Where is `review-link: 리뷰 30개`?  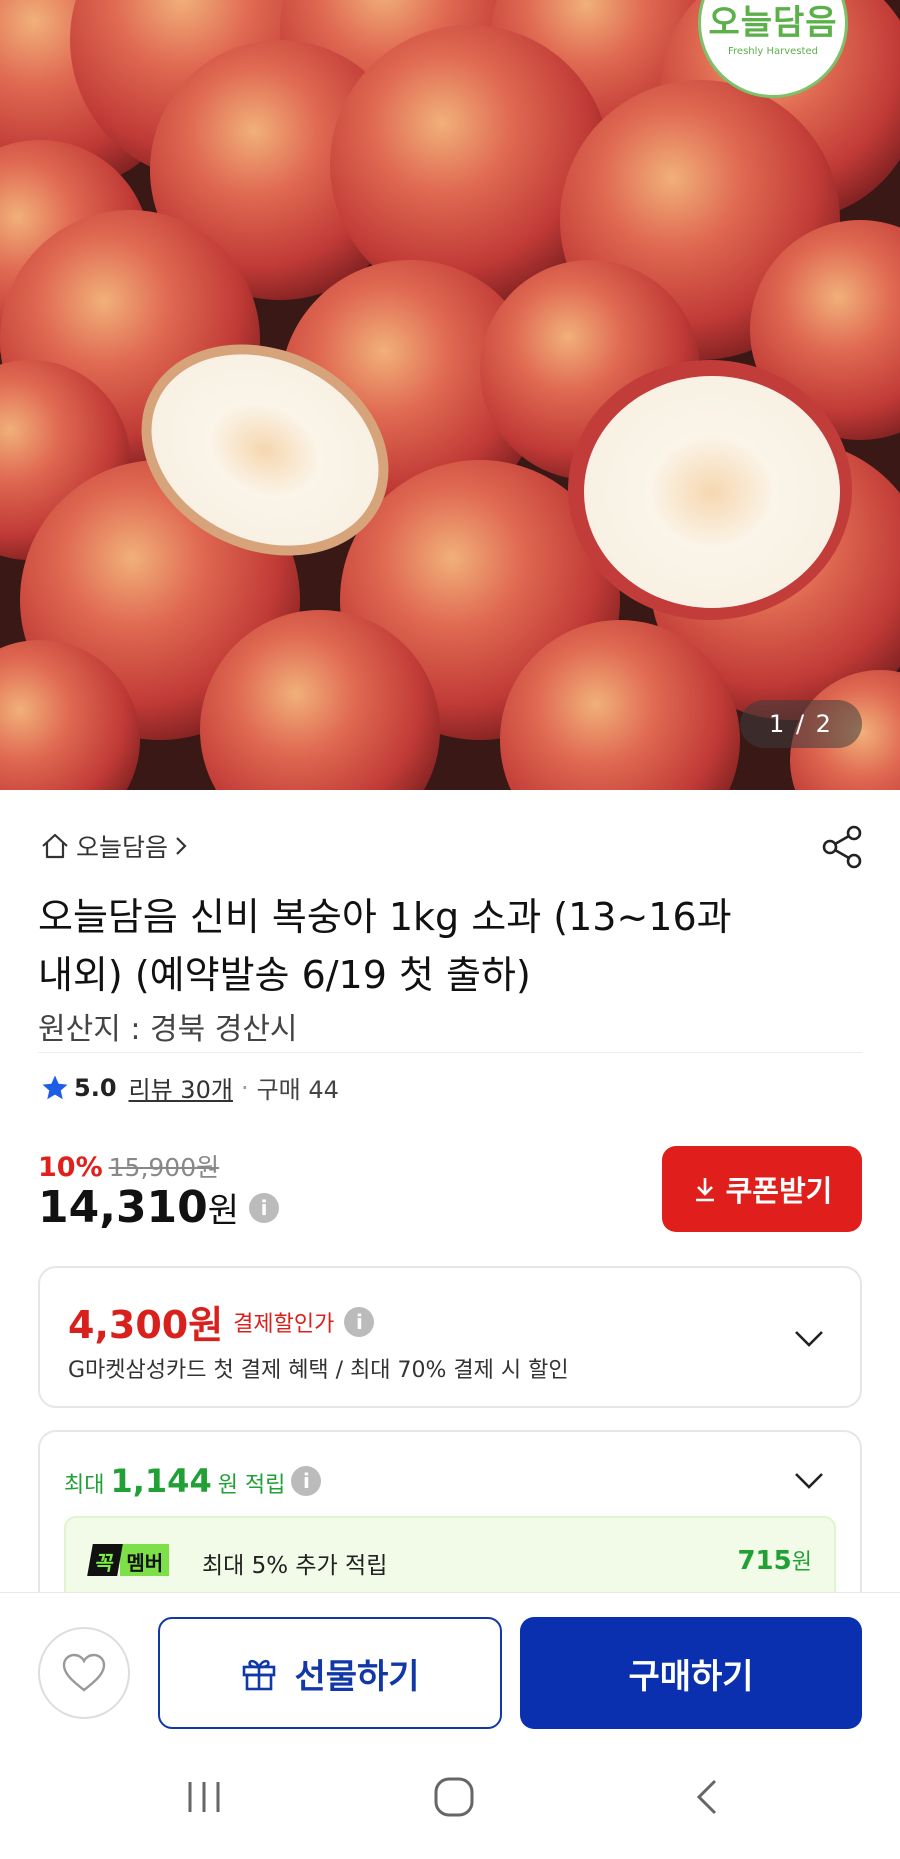 review-link: 리뷰 30개 is located at coordinates (181, 1087).